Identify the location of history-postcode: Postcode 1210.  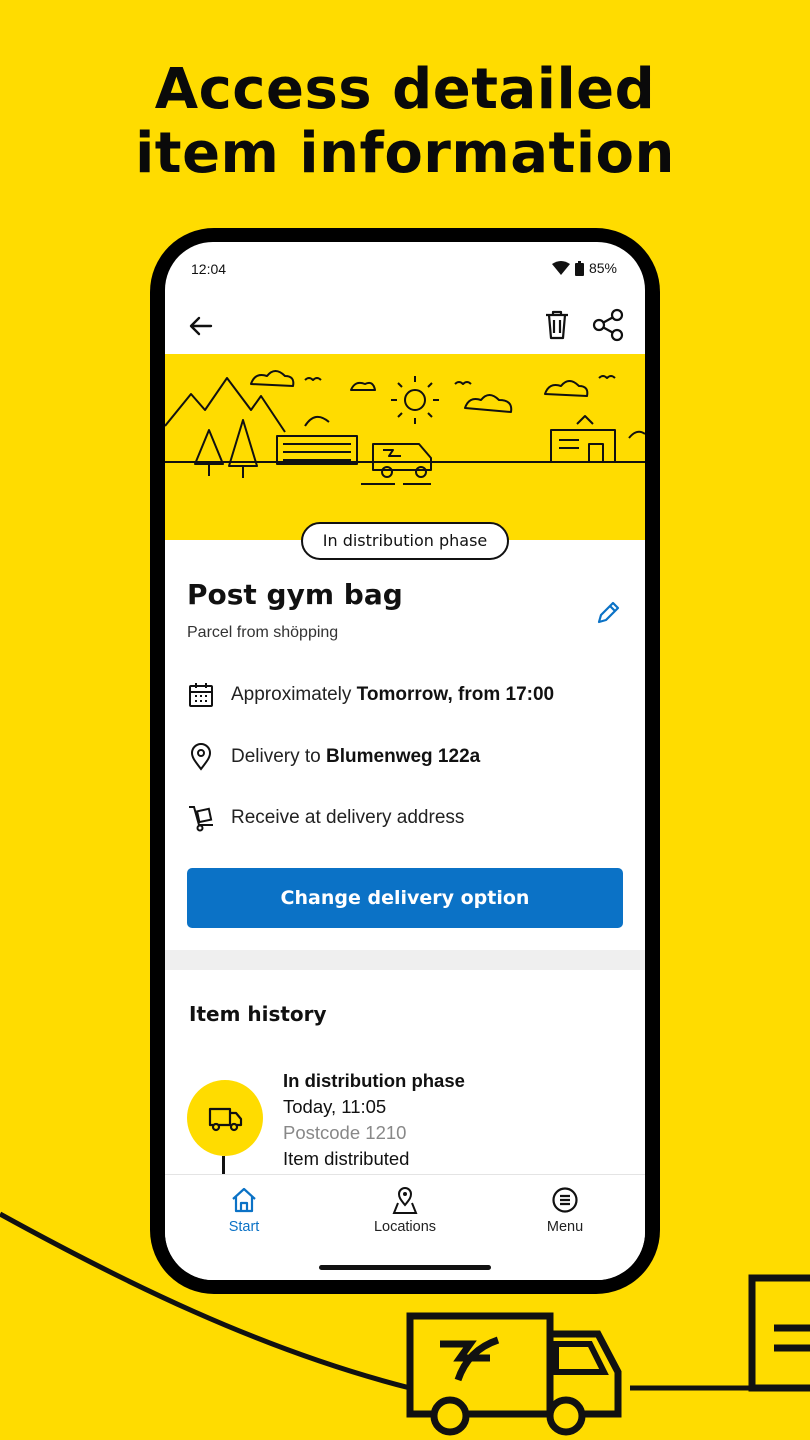
(345, 1132).